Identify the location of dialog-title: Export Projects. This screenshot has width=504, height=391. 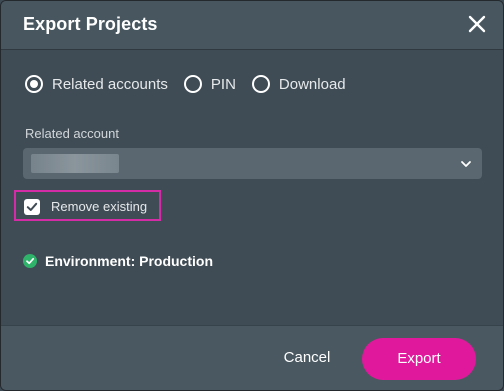
(90, 24).